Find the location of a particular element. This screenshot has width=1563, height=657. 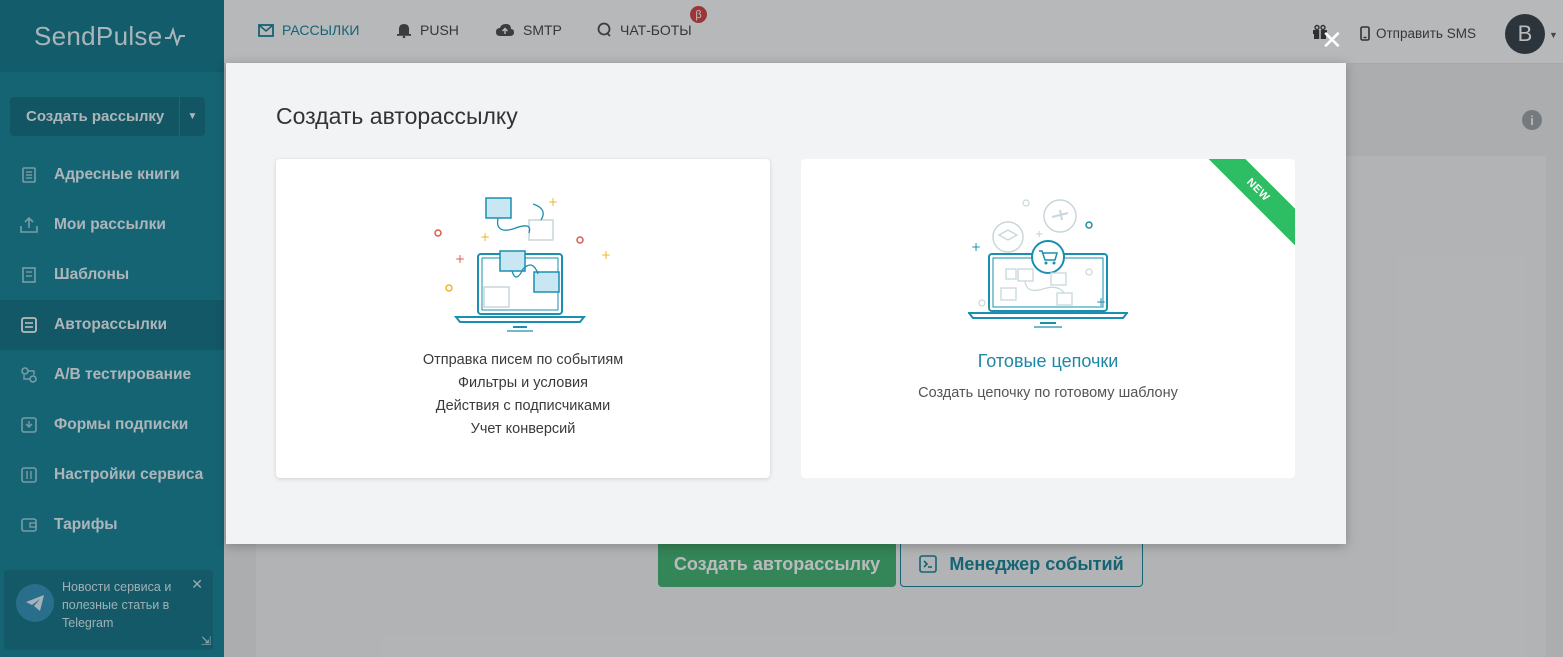

laptop-flow-illustration: + + + + is located at coordinates (523, 264).